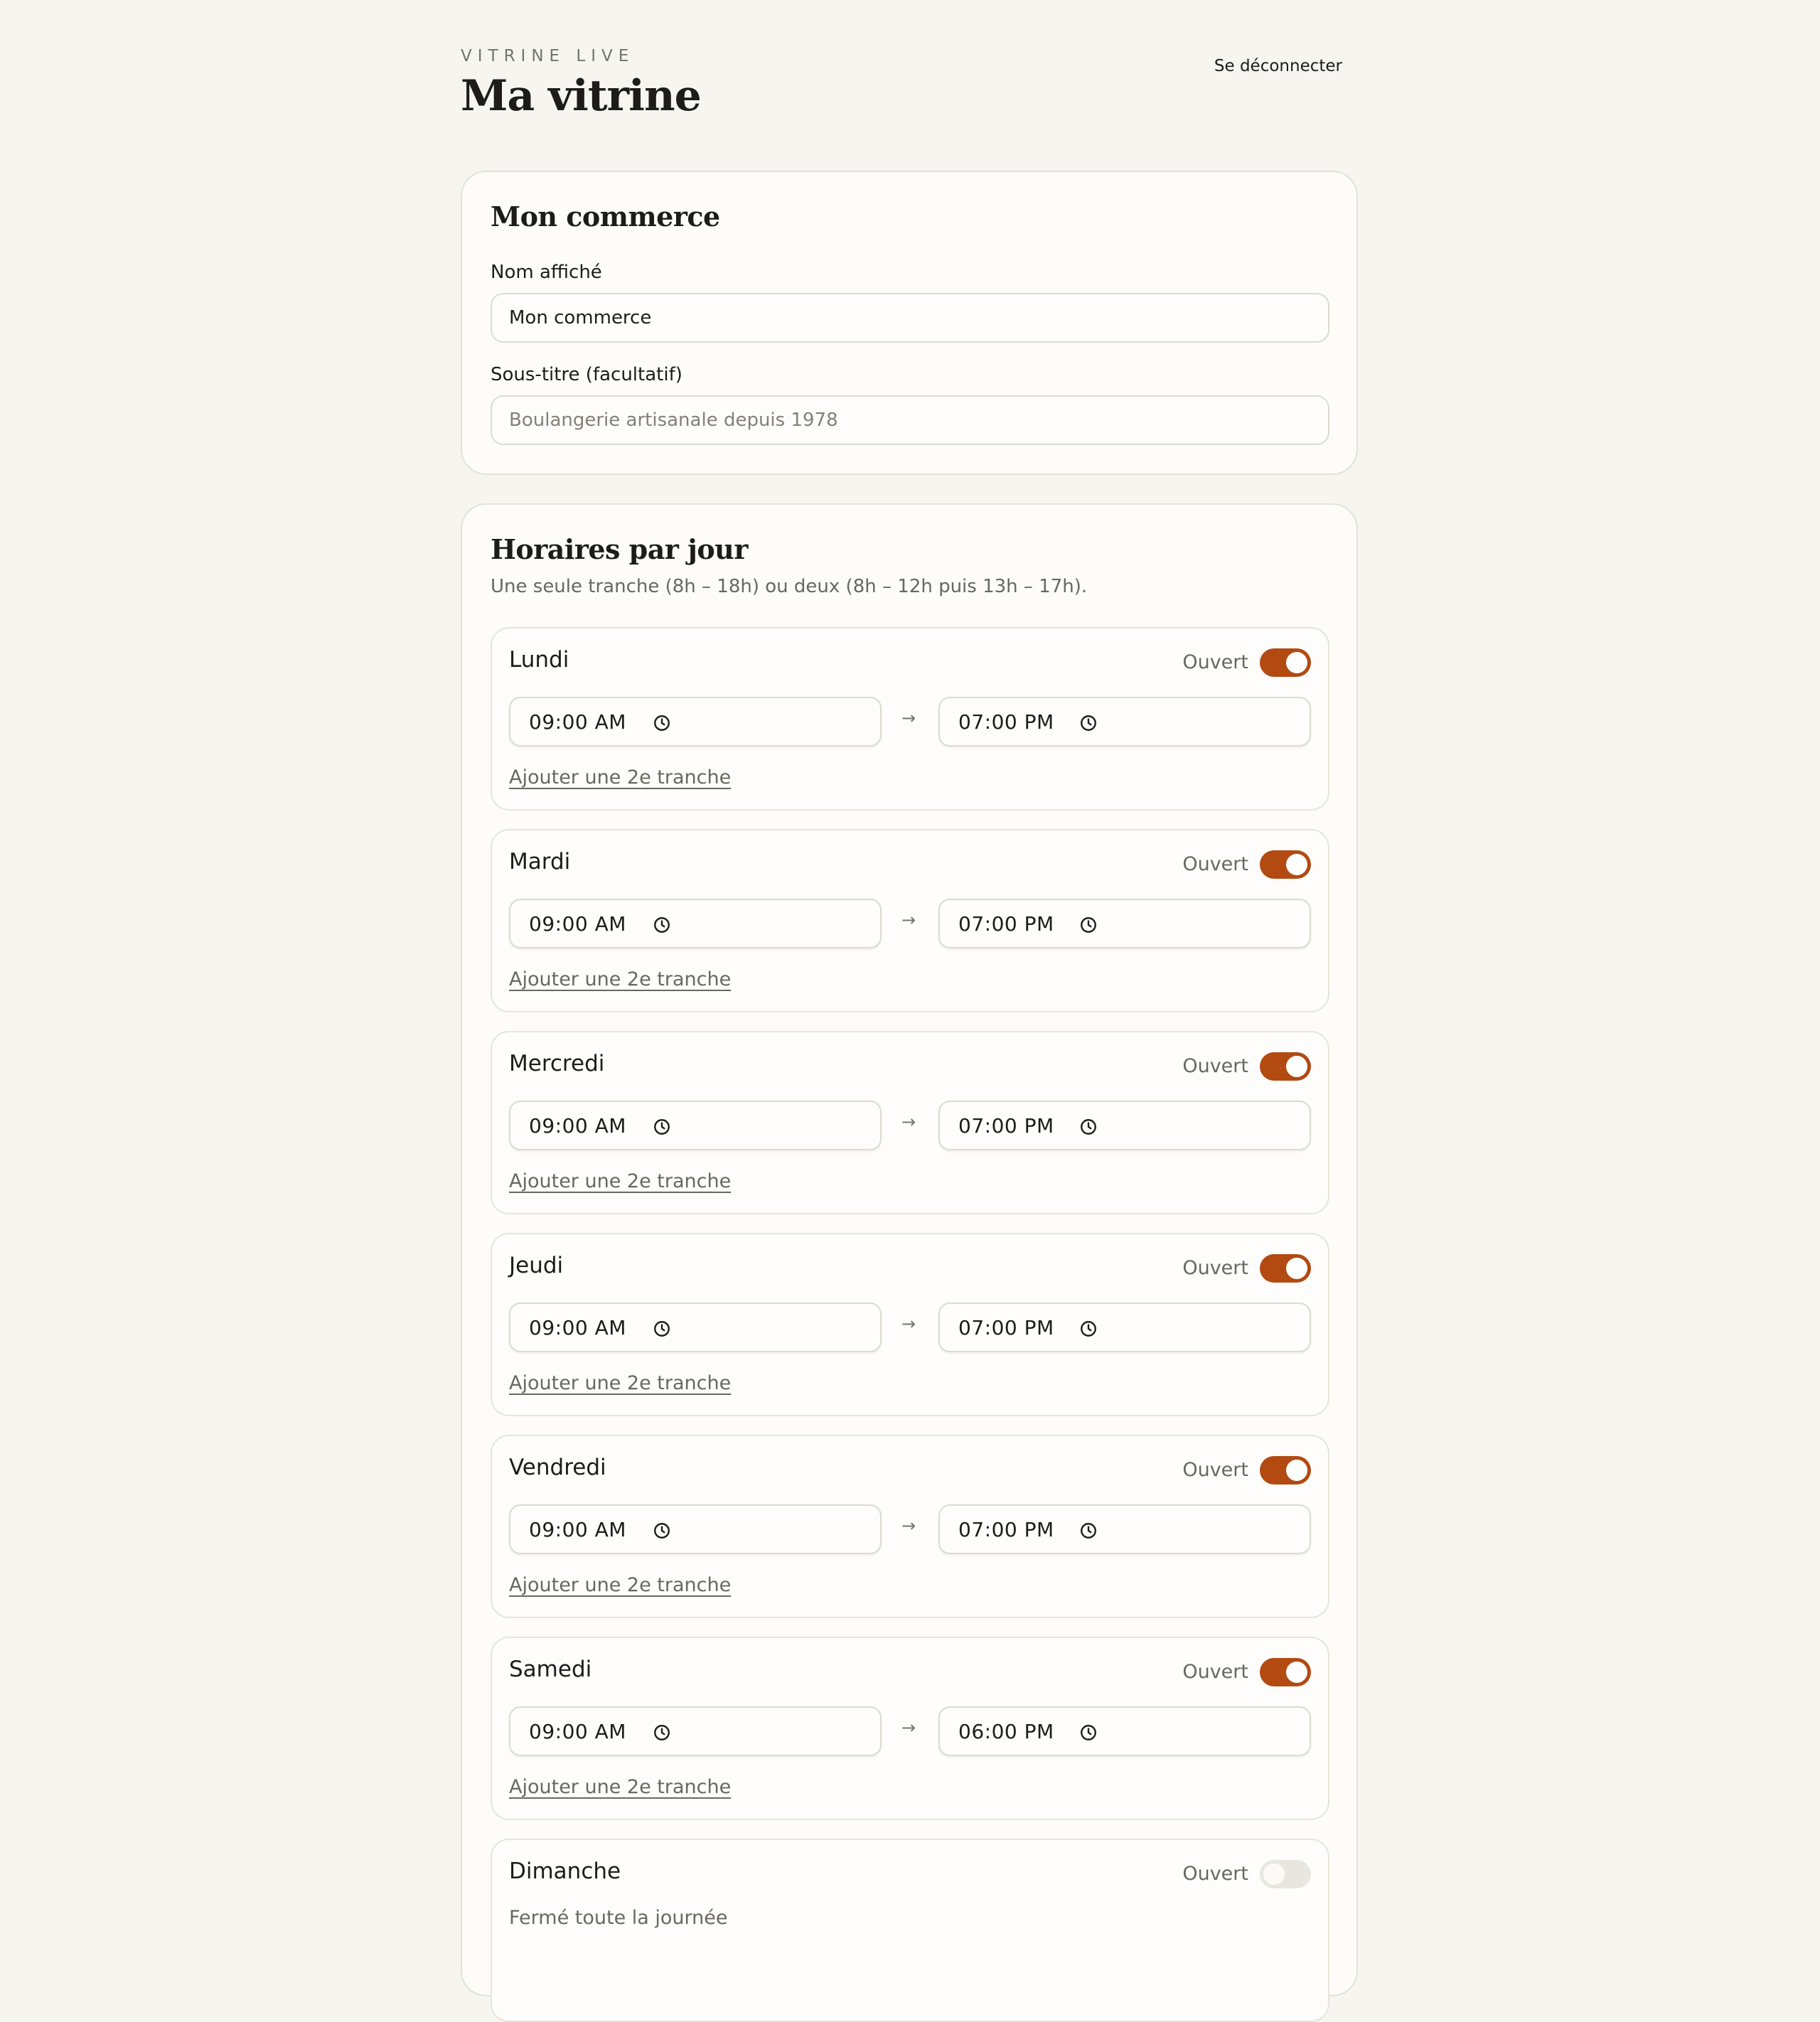 The height and width of the screenshot is (2022, 1820). What do you see at coordinates (620, 1383) in the screenshot?
I see `add-second-slot-link-jeudi: Ajouter une 2e tranche` at bounding box center [620, 1383].